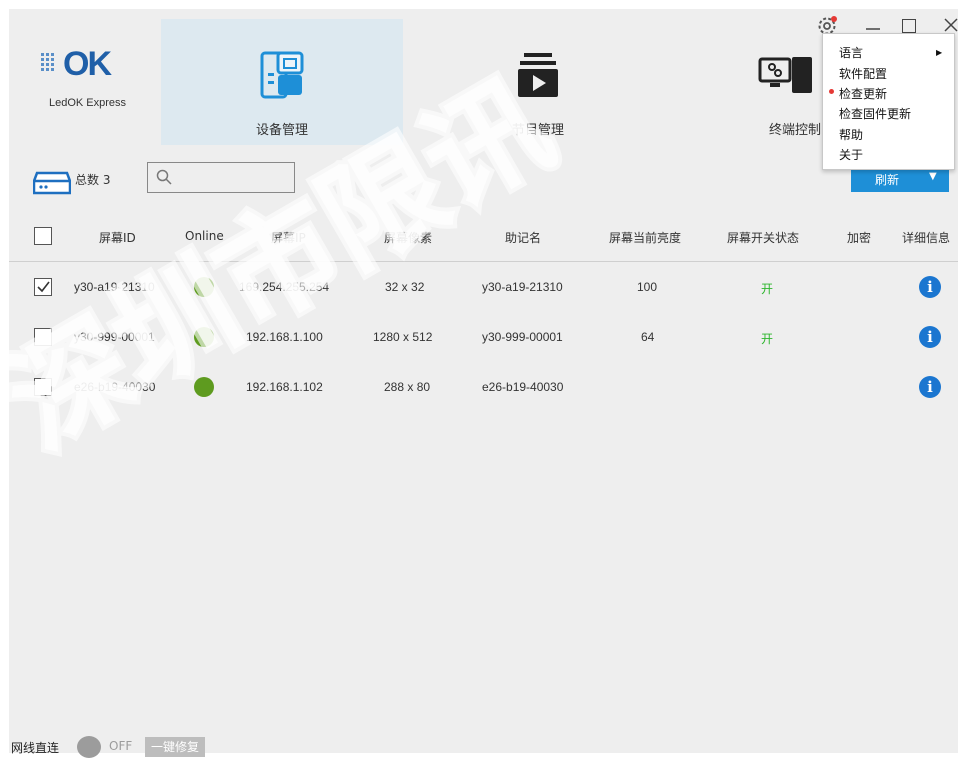  Describe the element at coordinates (933, 176) in the screenshot. I see `chevron-down-icon: ▼` at that location.